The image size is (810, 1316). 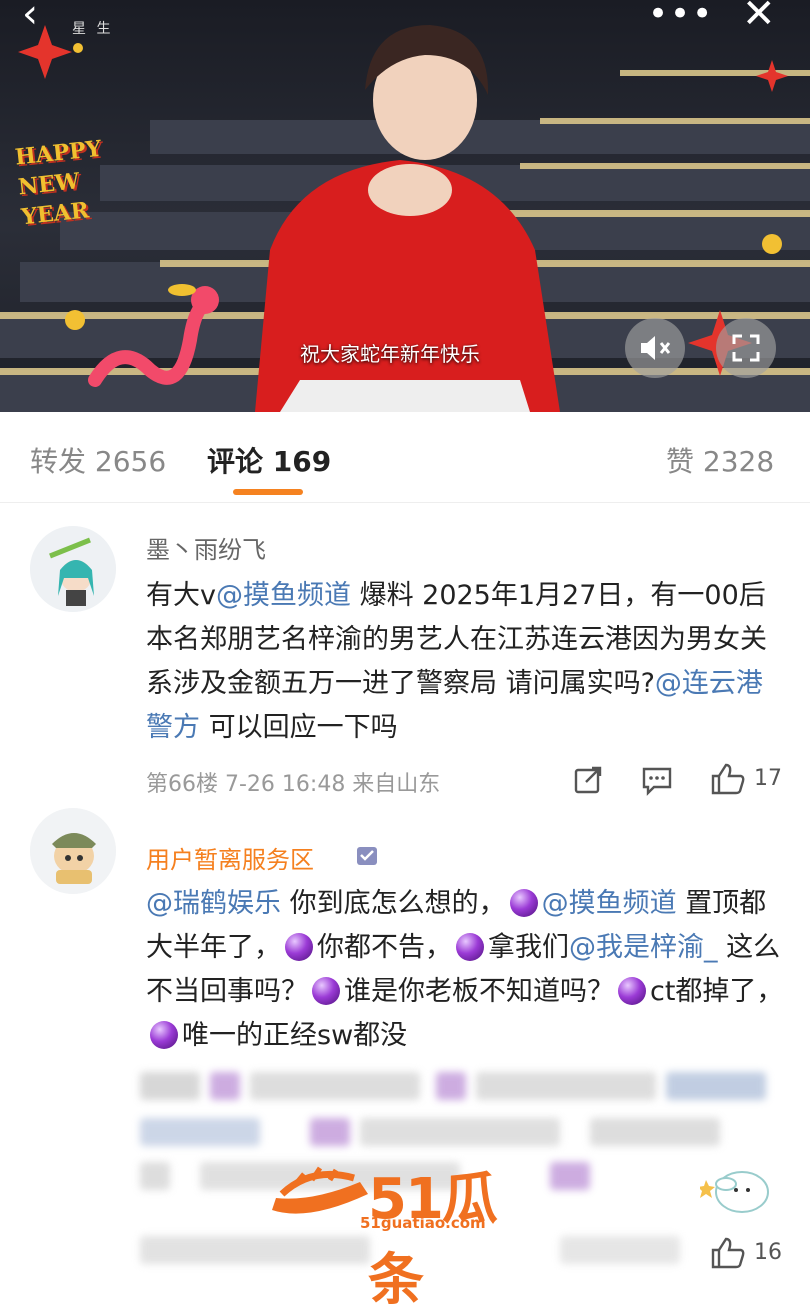 What do you see at coordinates (206, 547) in the screenshot?
I see `comment-username: 墨丶雨纷飞` at bounding box center [206, 547].